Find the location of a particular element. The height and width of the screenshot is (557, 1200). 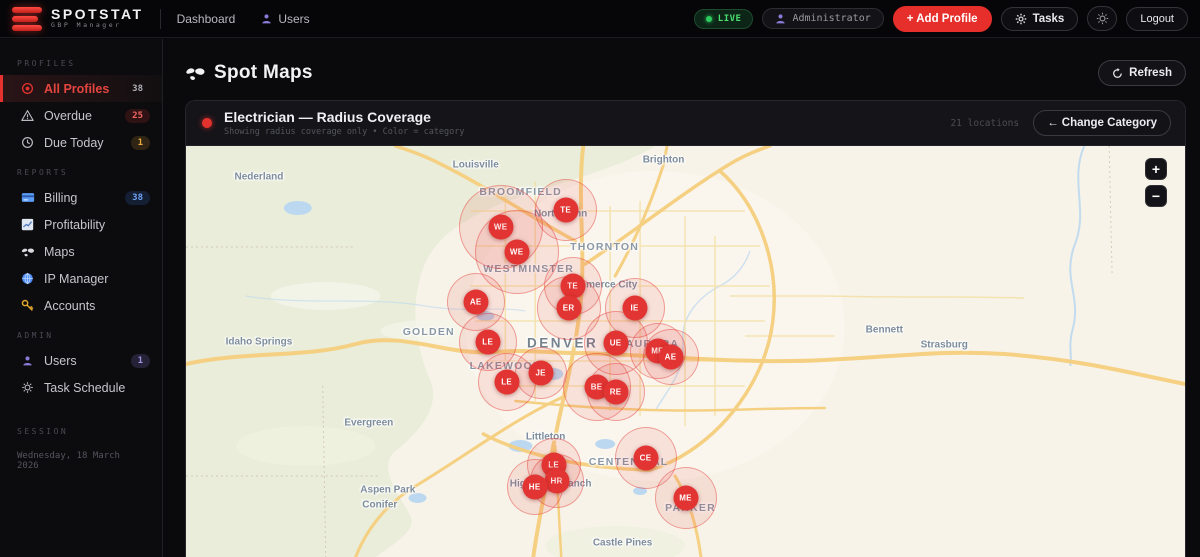

live-dot-icon is located at coordinates (708, 18).